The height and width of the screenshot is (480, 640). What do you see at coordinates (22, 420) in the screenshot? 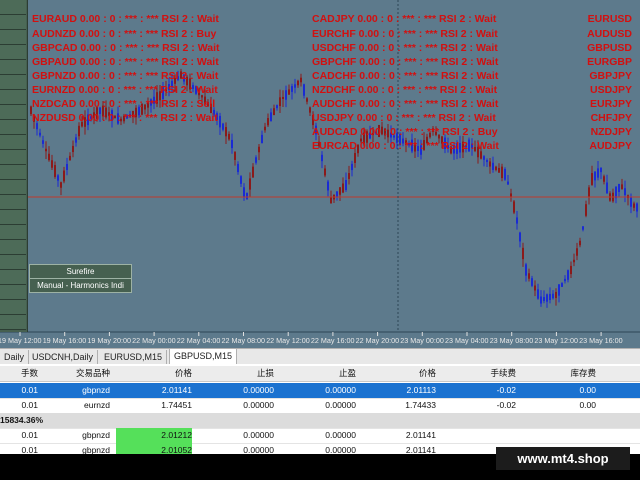
I see `summary-percent: 15834.36%` at bounding box center [22, 420].